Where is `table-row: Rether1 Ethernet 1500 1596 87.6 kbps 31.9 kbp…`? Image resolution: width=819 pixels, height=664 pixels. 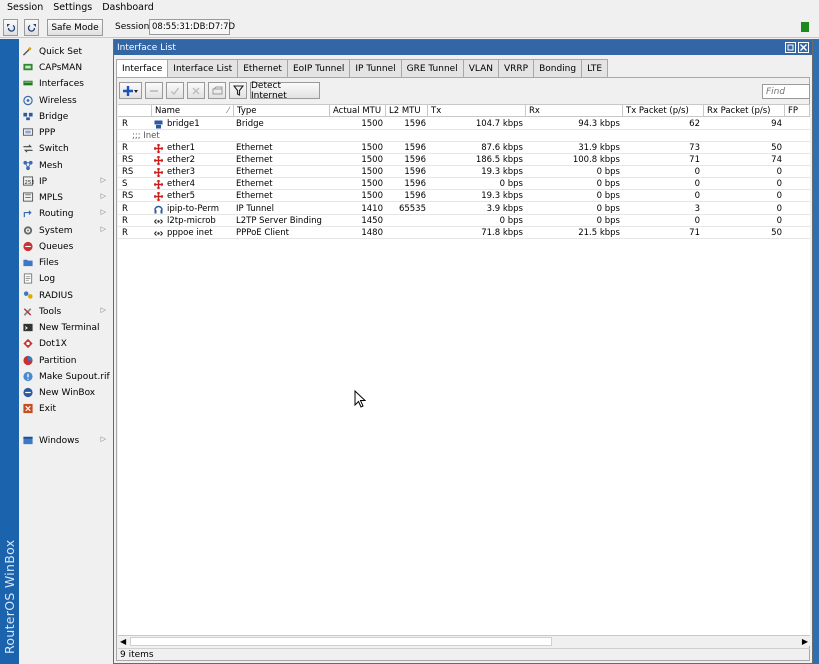
table-row: Rether1 Ethernet 1500 1596 87.6 kbps 31.9 kbp… is located at coordinates (464, 148).